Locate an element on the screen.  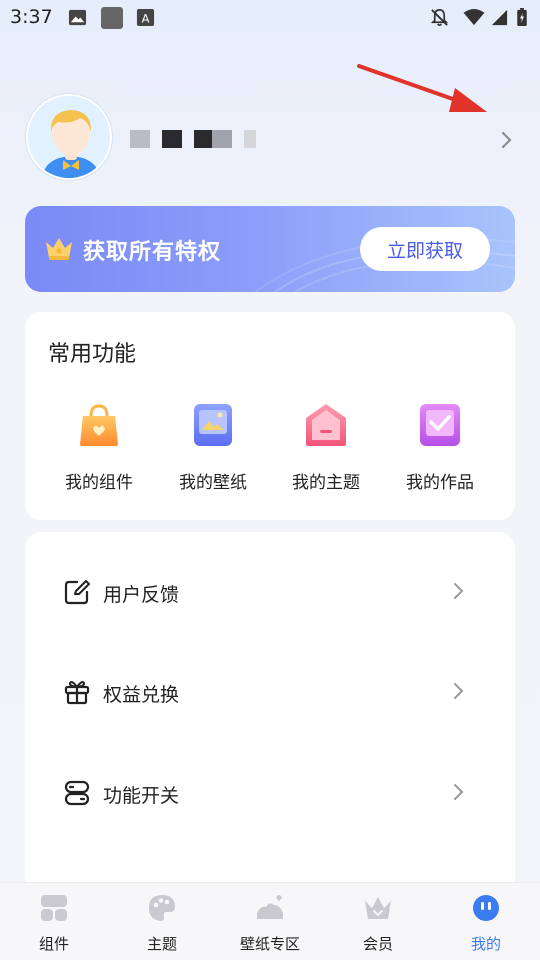
nav-wallpaper-zone: 壁纸专区 is located at coordinates (270, 923).